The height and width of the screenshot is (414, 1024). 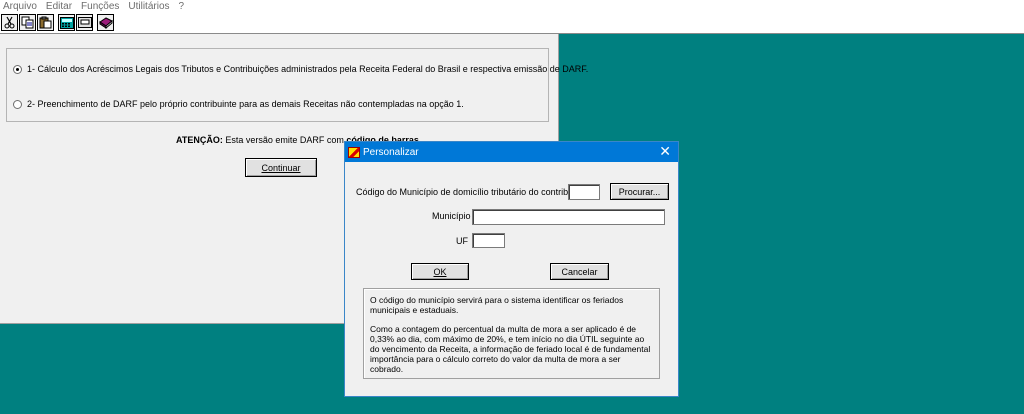 I want to click on continue-button-label: Continuar, so click(x=281, y=167).